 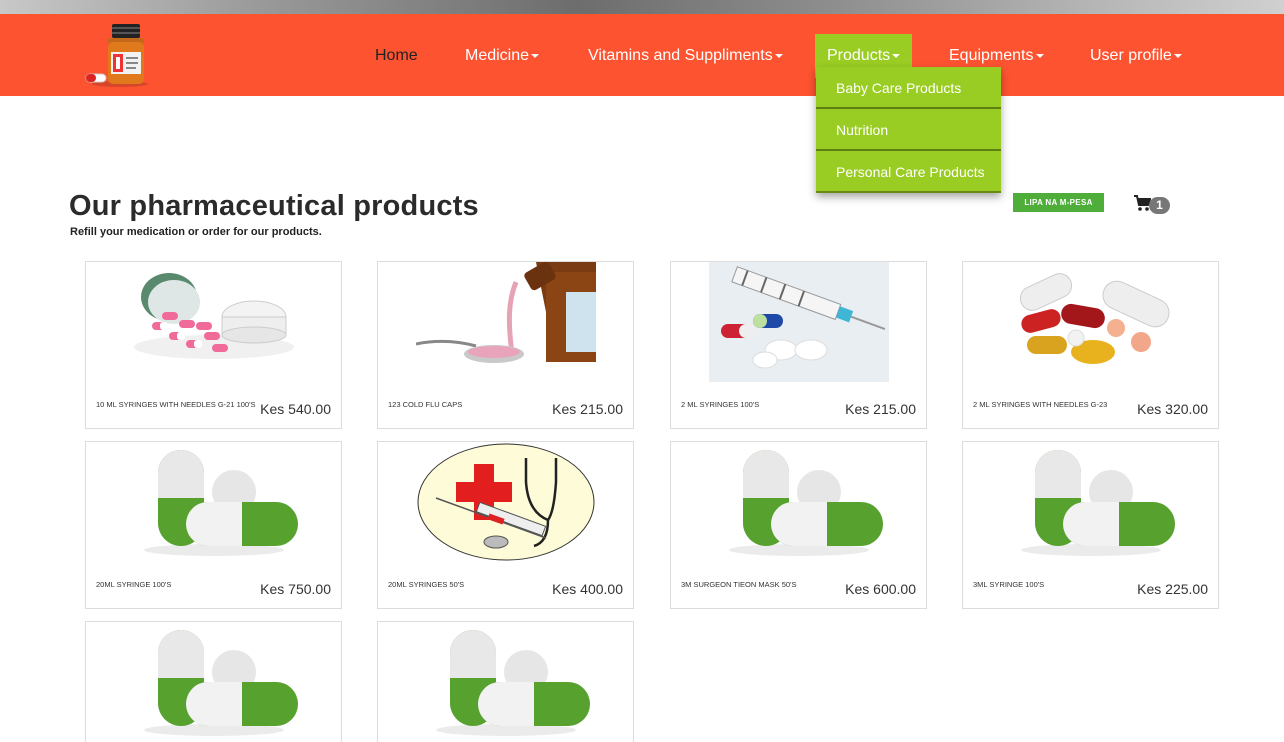 I want to click on product-card: 3ML SYRINGE 100'S Kes 225.00, so click(x=1090, y=525).